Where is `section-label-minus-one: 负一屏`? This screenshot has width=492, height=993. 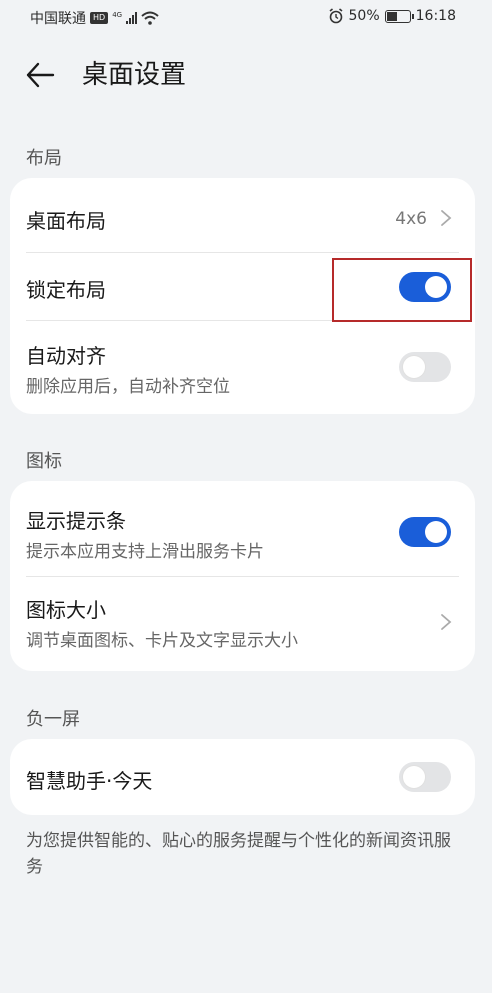
section-label-minus-one: 负一屏 is located at coordinates (53, 719).